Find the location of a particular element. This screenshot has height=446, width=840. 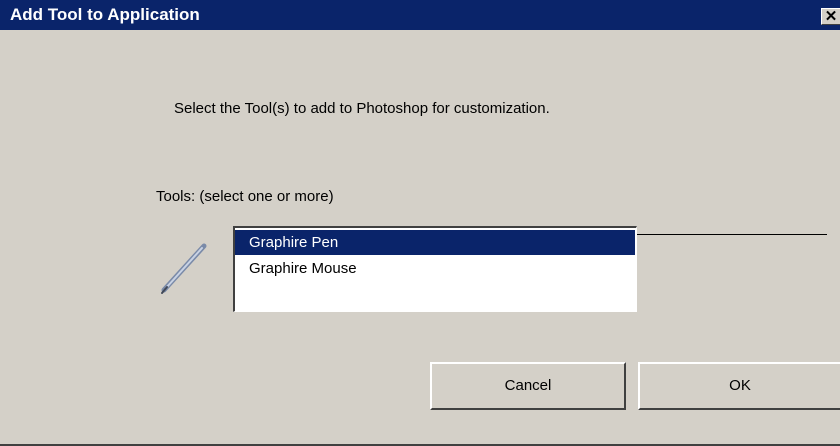

tools-label: Tools: (select one or more) is located at coordinates (245, 196).